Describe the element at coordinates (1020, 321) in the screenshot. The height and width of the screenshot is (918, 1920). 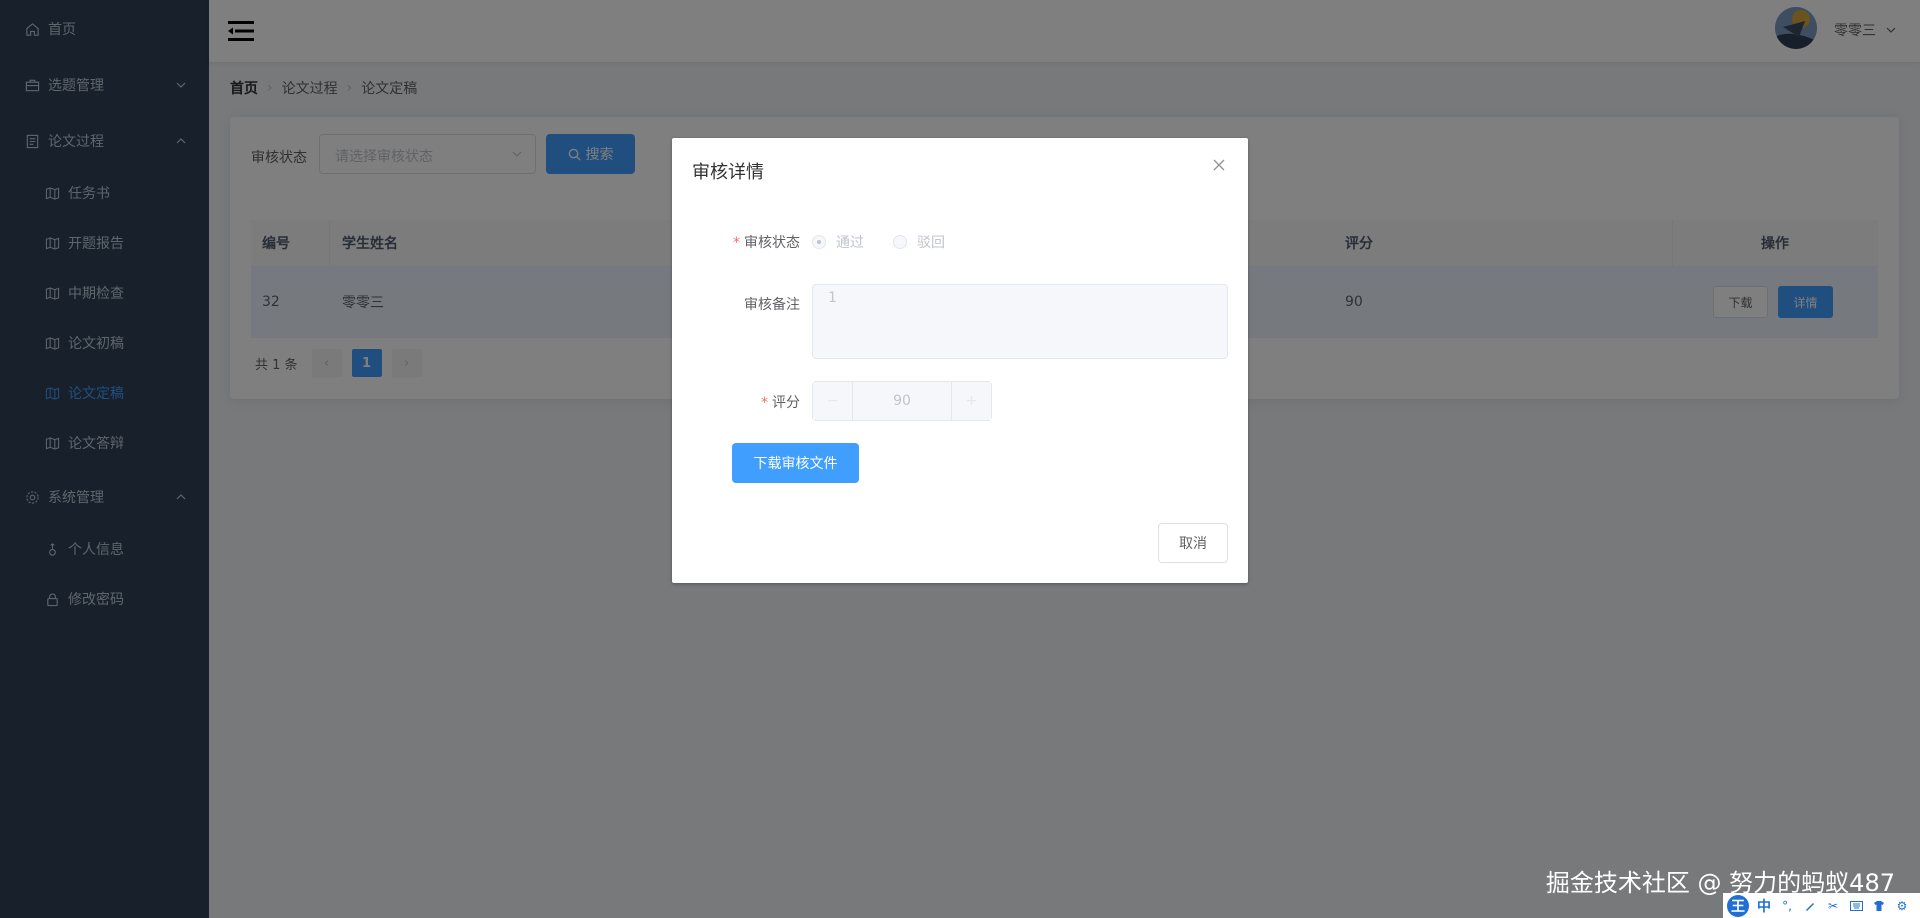
I see `remark-textarea: 1` at that location.